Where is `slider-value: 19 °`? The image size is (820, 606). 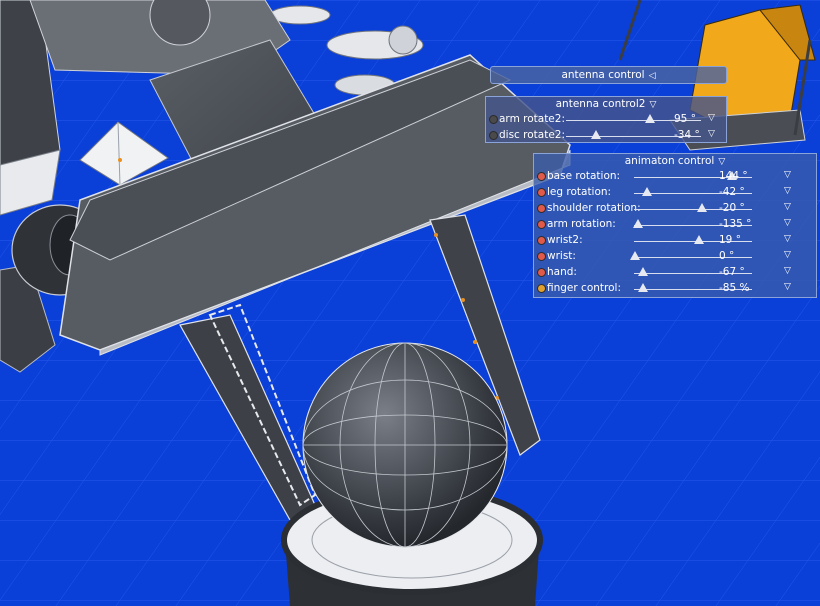 slider-value: 19 ° is located at coordinates (730, 240).